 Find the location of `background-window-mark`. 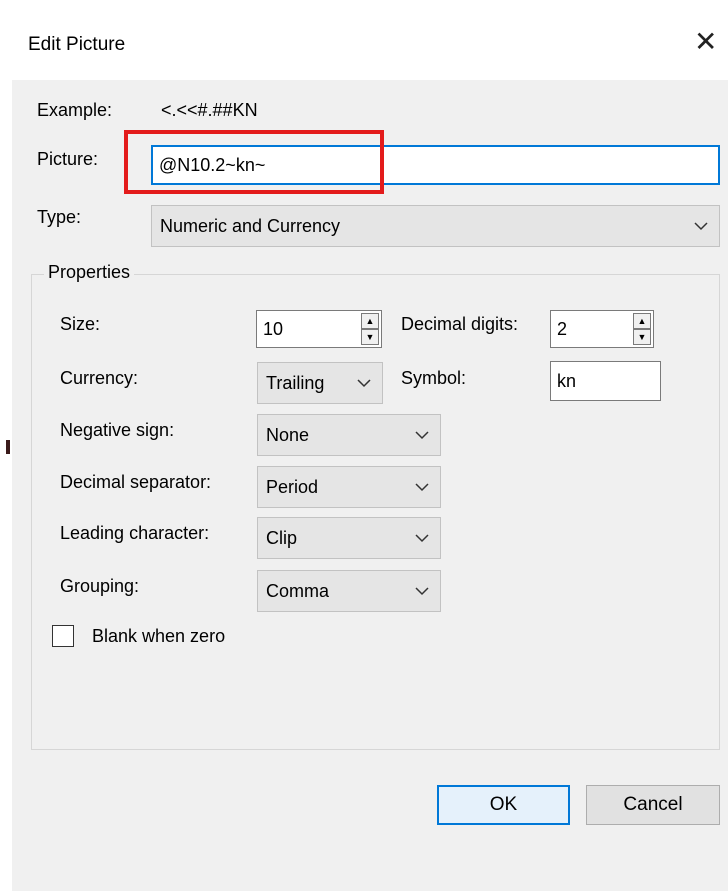

background-window-mark is located at coordinates (8, 447).